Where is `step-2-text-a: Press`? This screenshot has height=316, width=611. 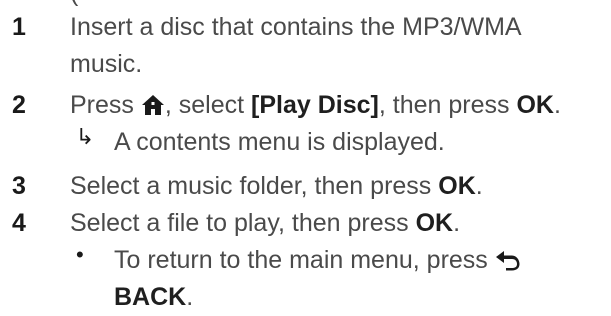
step-2-text-a: Press is located at coordinates (105, 105).